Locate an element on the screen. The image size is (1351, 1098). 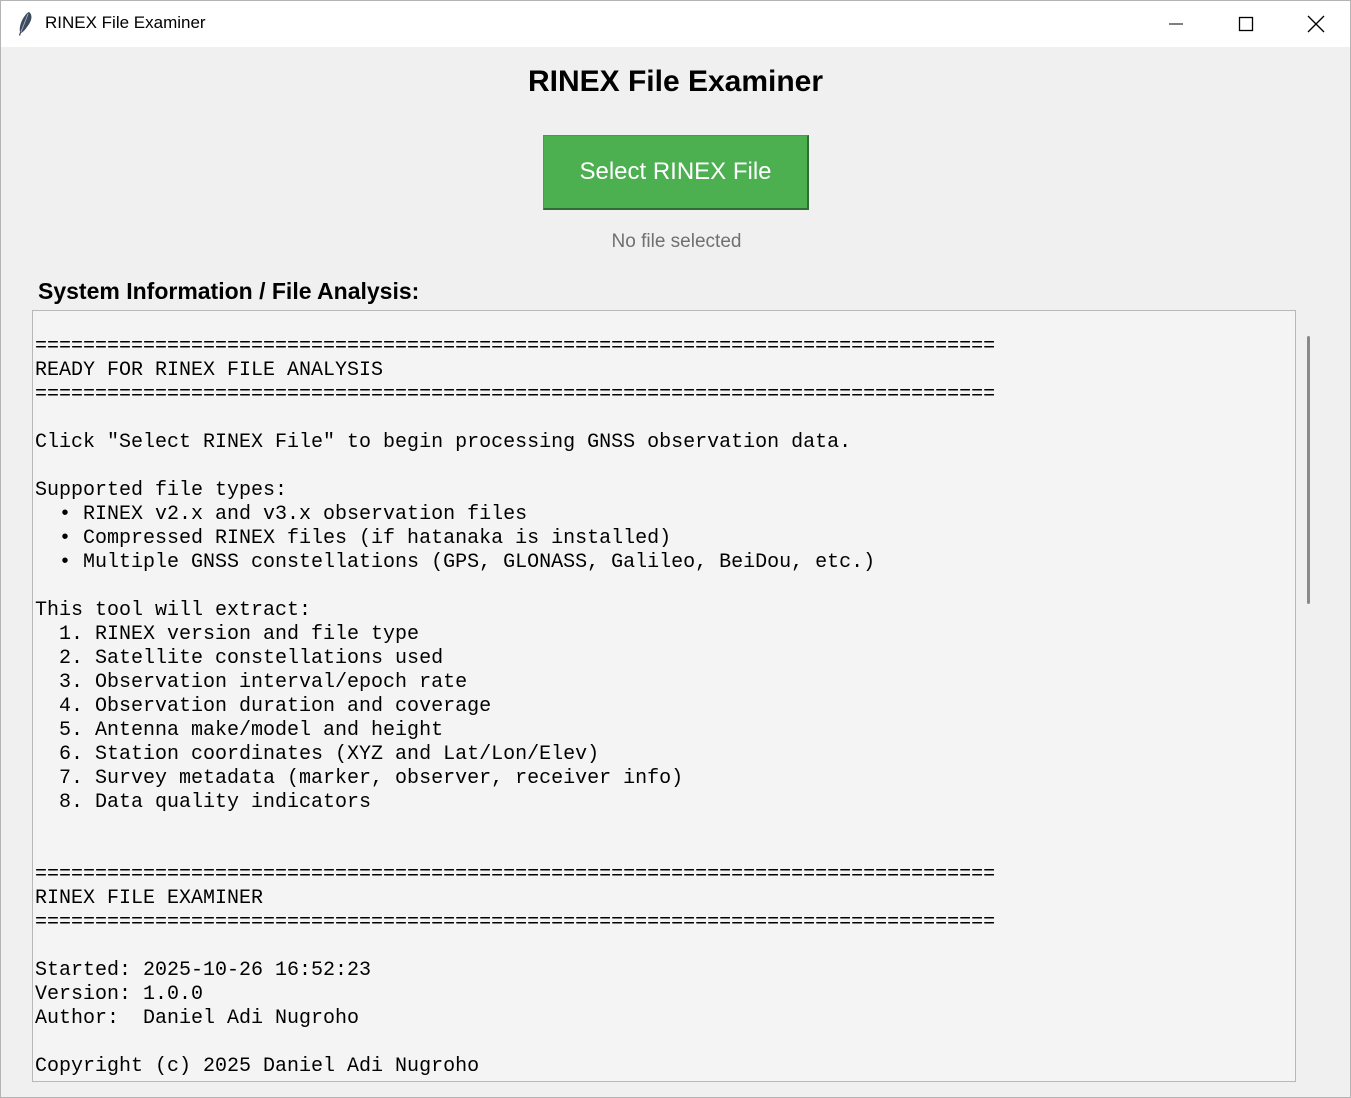
output-line: 8. Data quality indicators is located at coordinates (203, 802).